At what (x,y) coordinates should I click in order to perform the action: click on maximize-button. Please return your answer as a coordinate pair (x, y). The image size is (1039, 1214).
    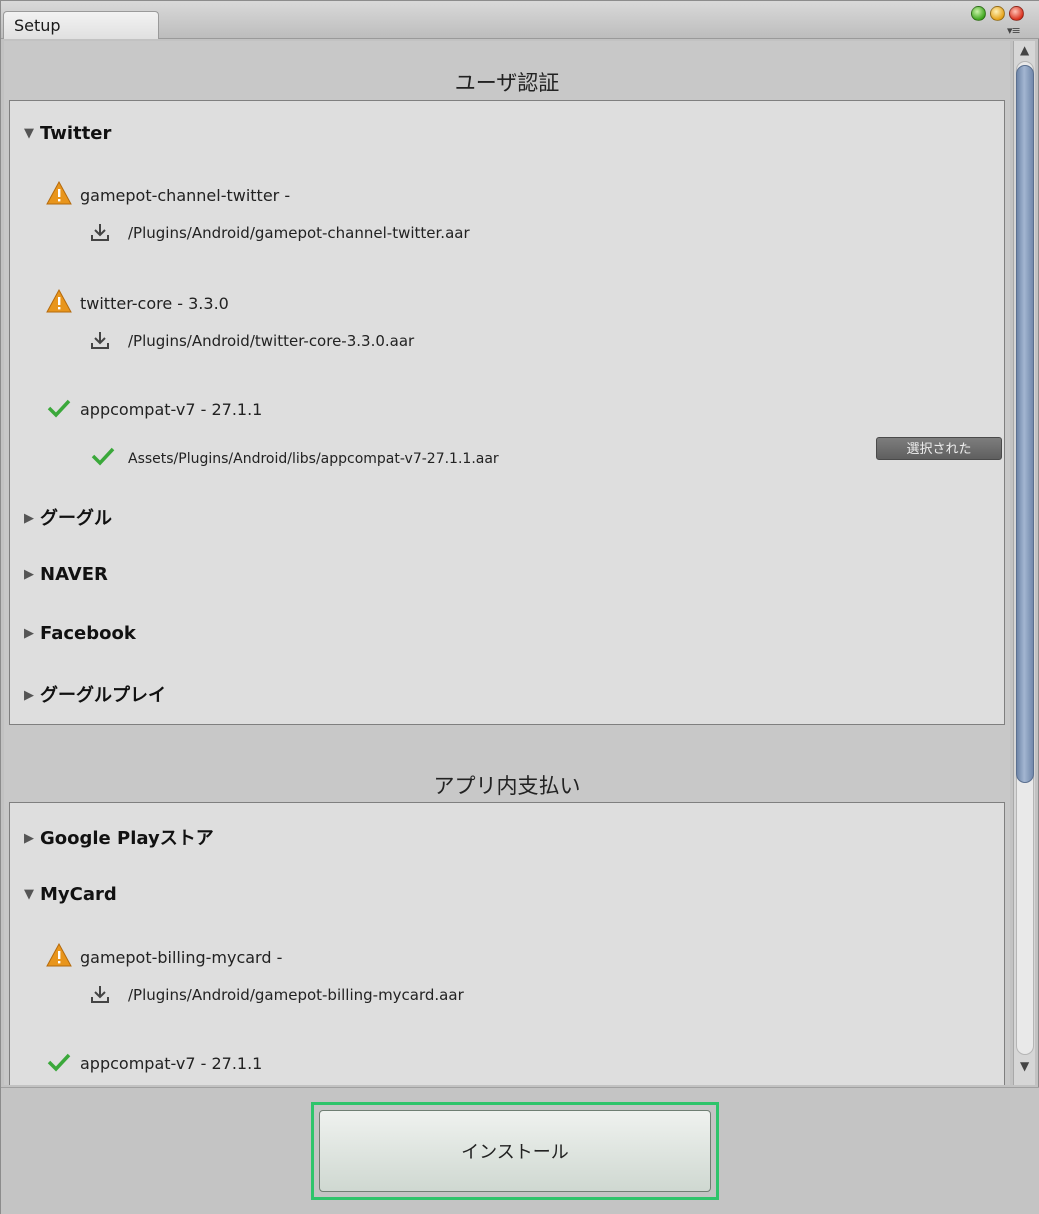
    Looking at the image, I should click on (978, 13).